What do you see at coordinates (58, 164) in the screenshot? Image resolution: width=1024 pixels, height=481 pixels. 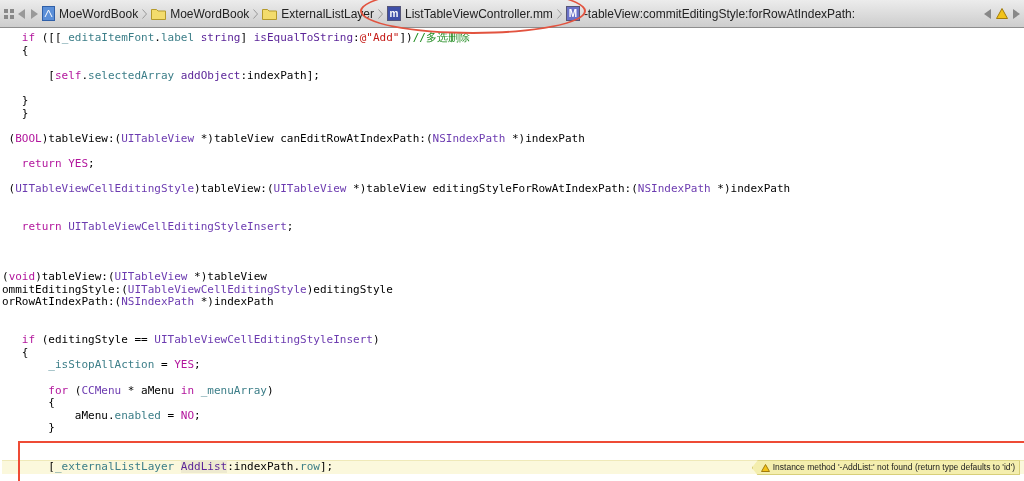 I see `code-line: return YES;` at bounding box center [58, 164].